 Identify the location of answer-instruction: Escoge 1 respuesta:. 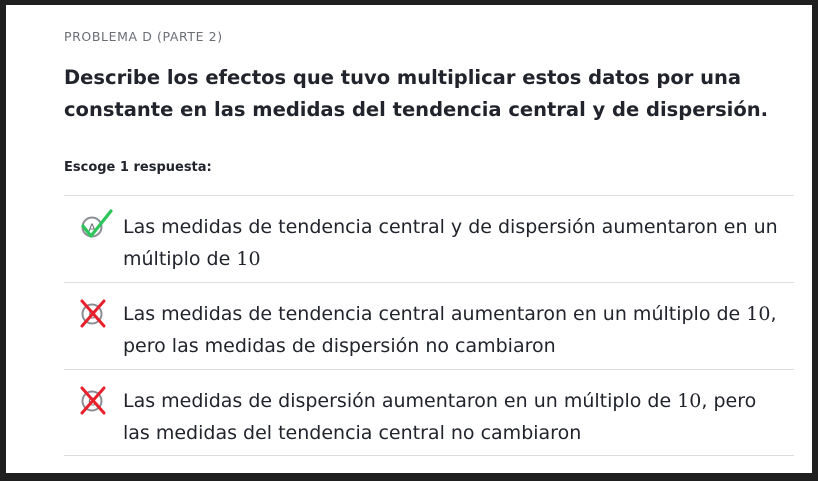
(138, 167).